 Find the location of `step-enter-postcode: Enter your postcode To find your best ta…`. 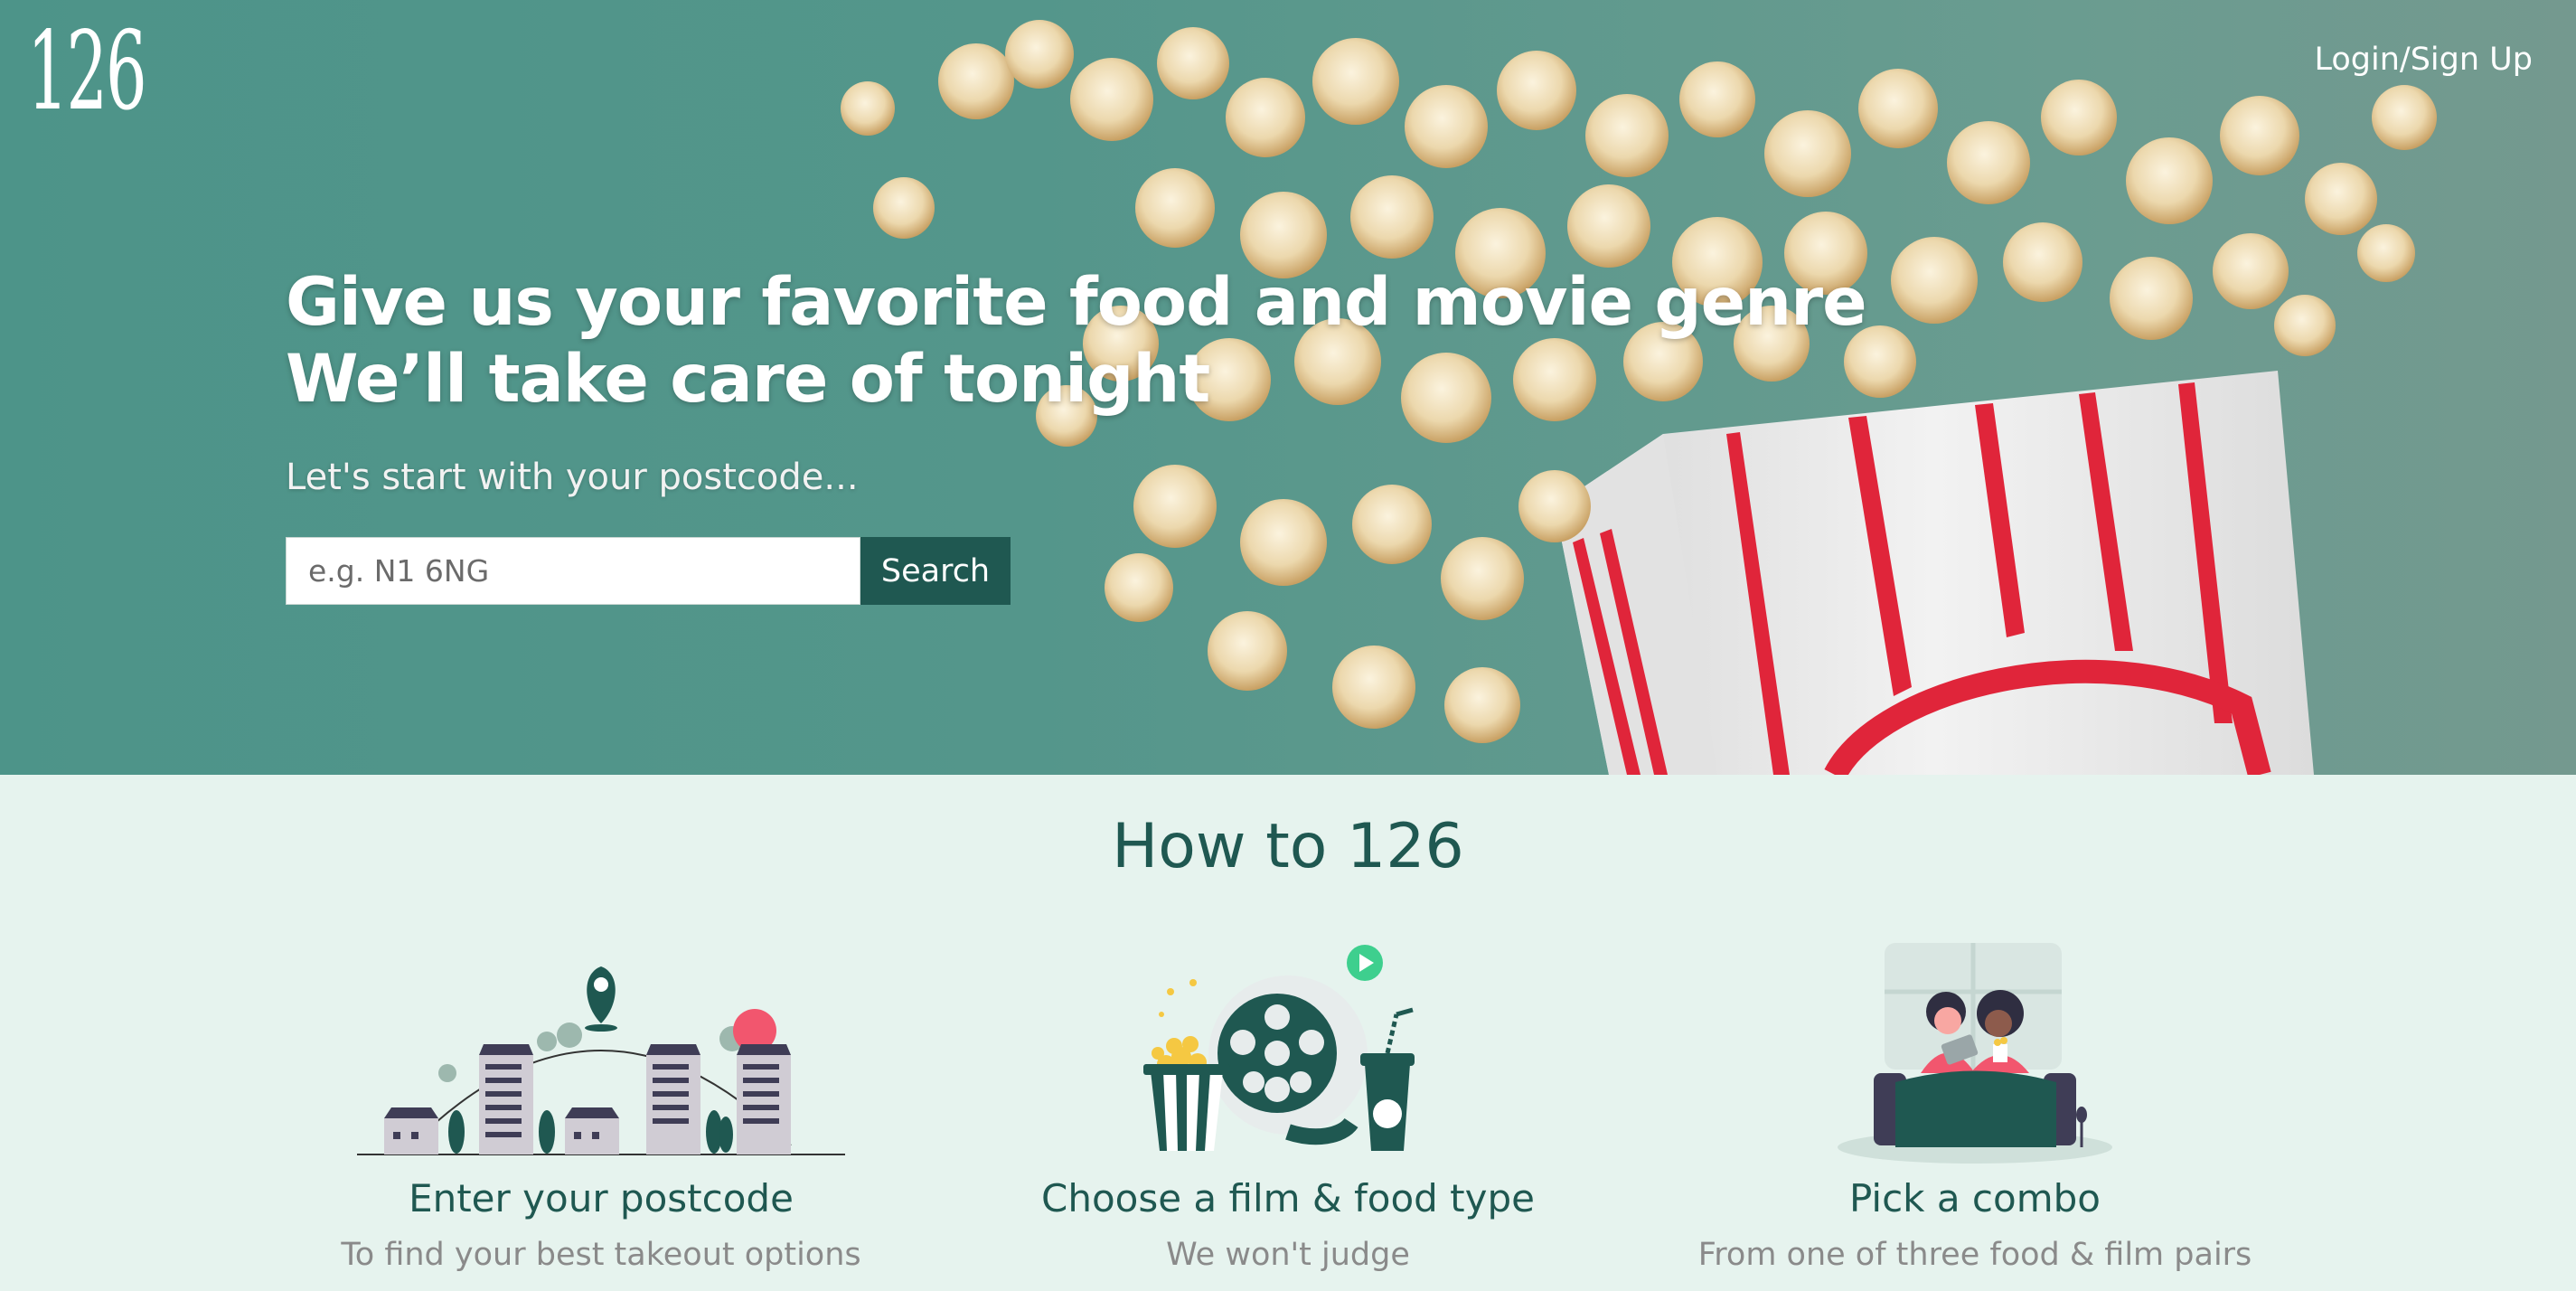

step-enter-postcode: Enter your postcode To find your best ta… is located at coordinates (601, 1105).